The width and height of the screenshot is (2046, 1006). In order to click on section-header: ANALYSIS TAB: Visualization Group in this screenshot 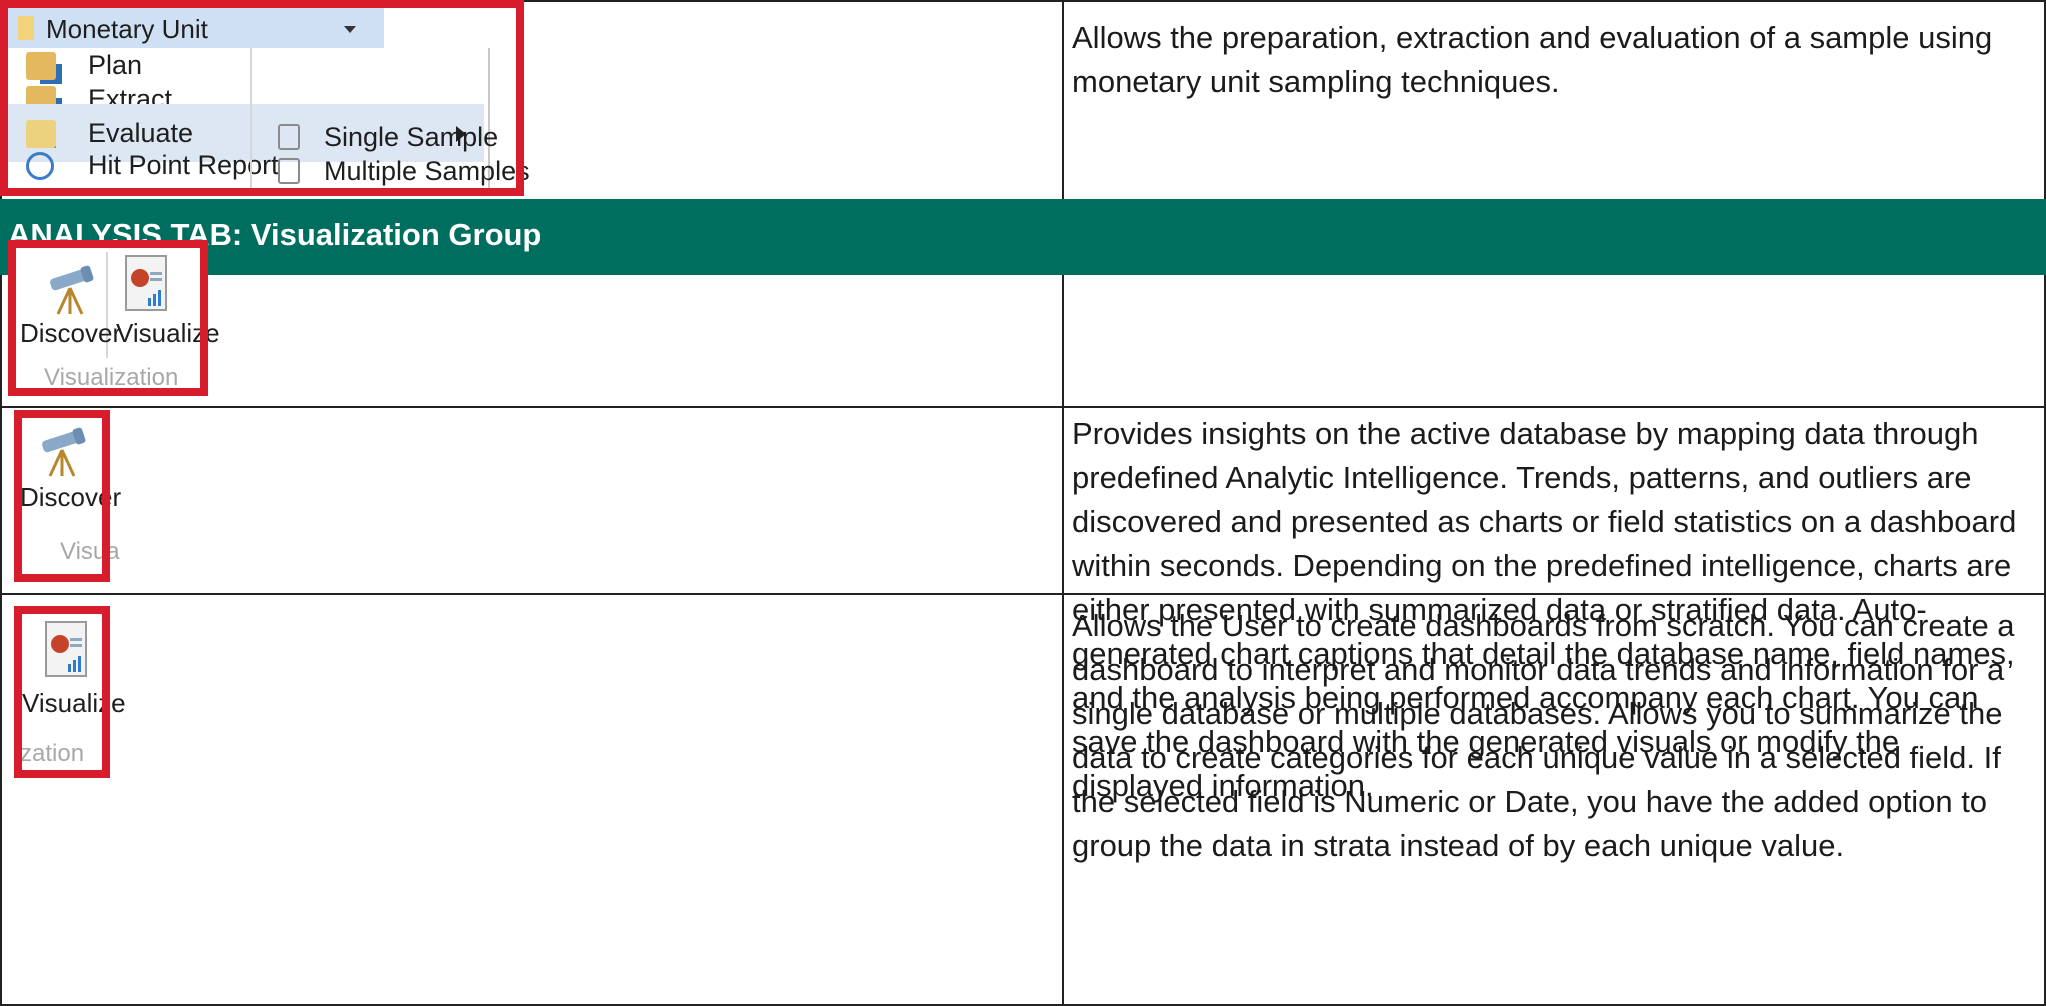, I will do `click(1023, 237)`.